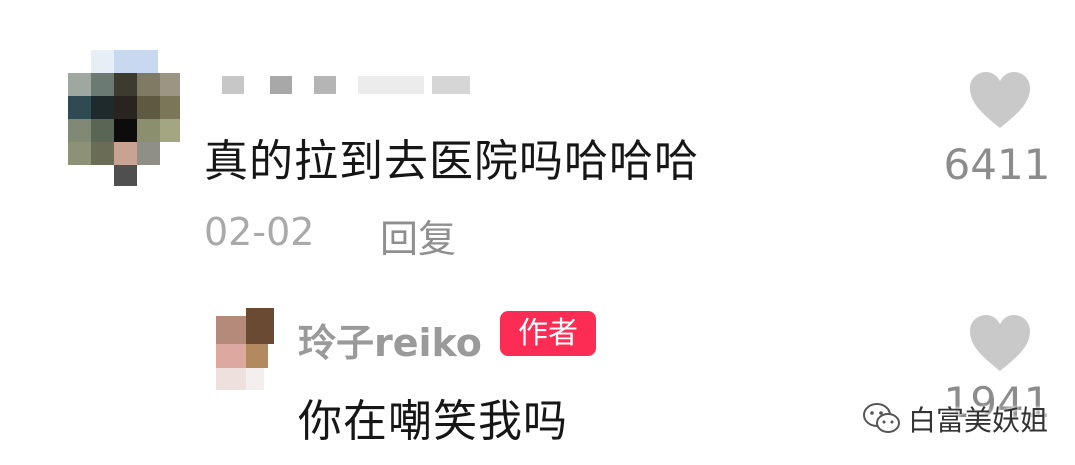 Image resolution: width=1075 pixels, height=465 pixels. What do you see at coordinates (124, 118) in the screenshot?
I see `commenter-avatar` at bounding box center [124, 118].